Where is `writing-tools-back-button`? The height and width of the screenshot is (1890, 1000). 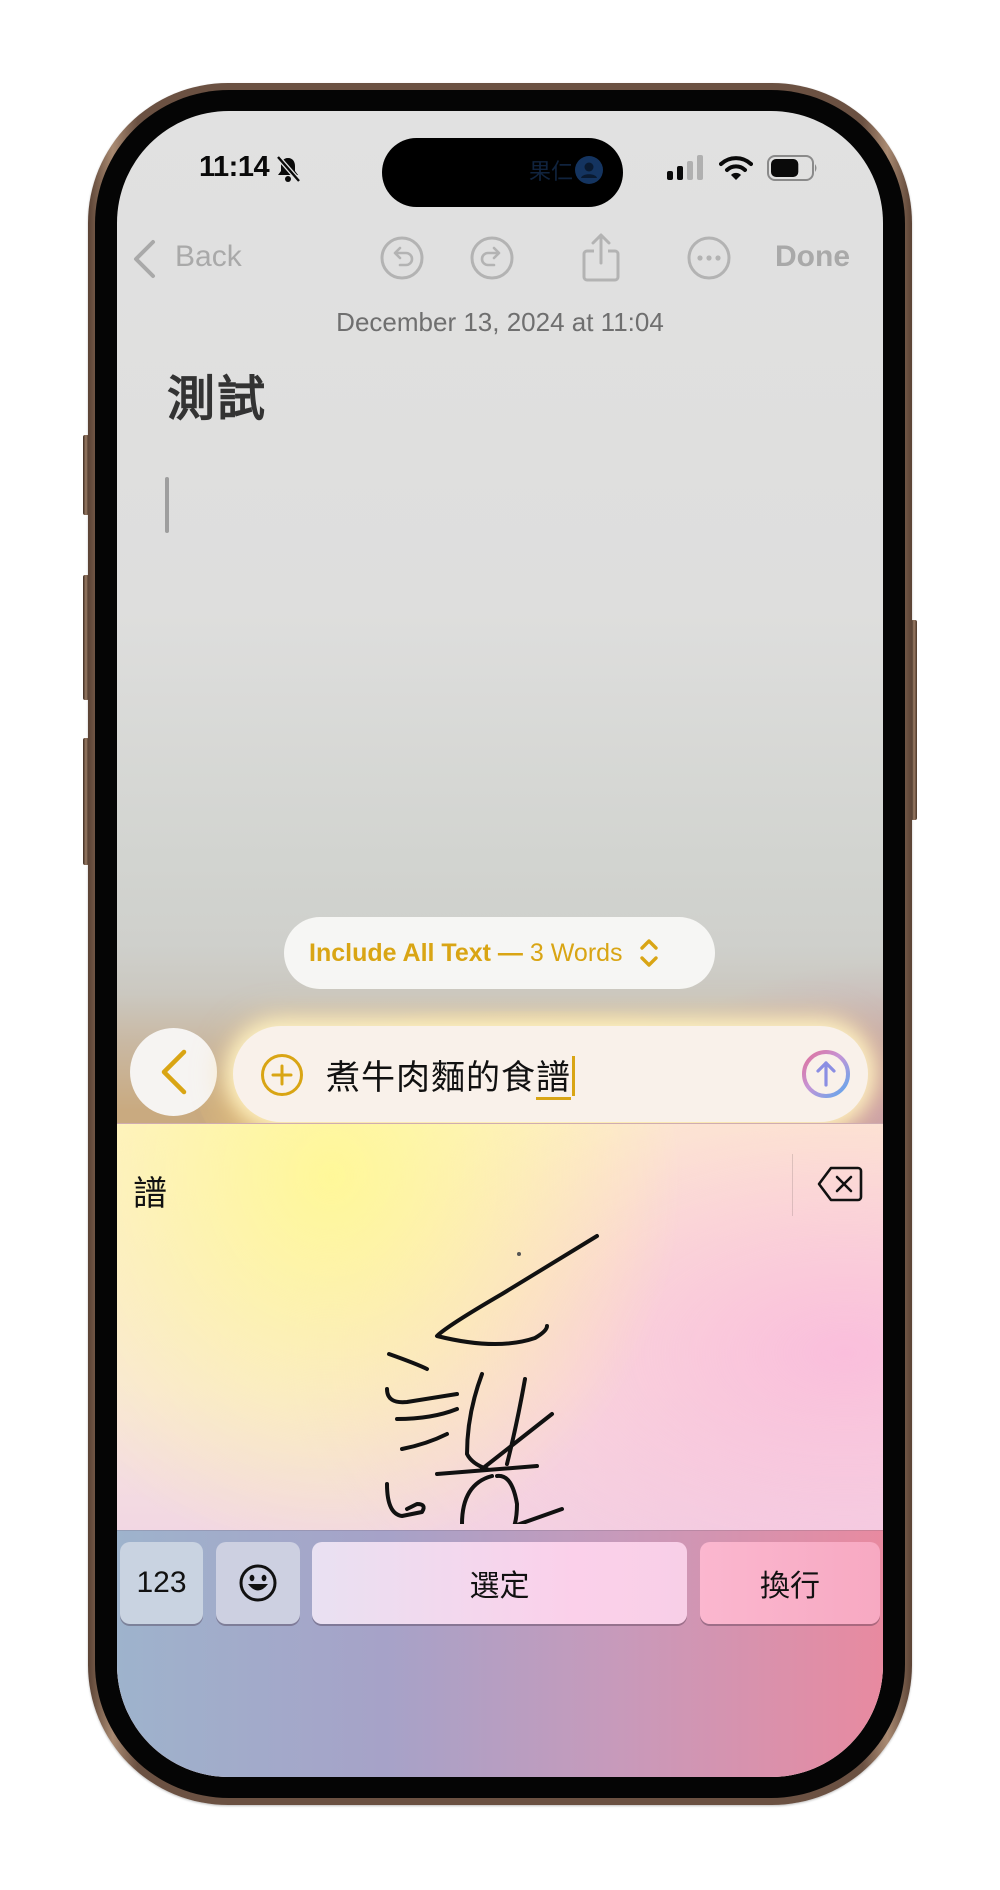
writing-tools-back-button is located at coordinates (173, 1072).